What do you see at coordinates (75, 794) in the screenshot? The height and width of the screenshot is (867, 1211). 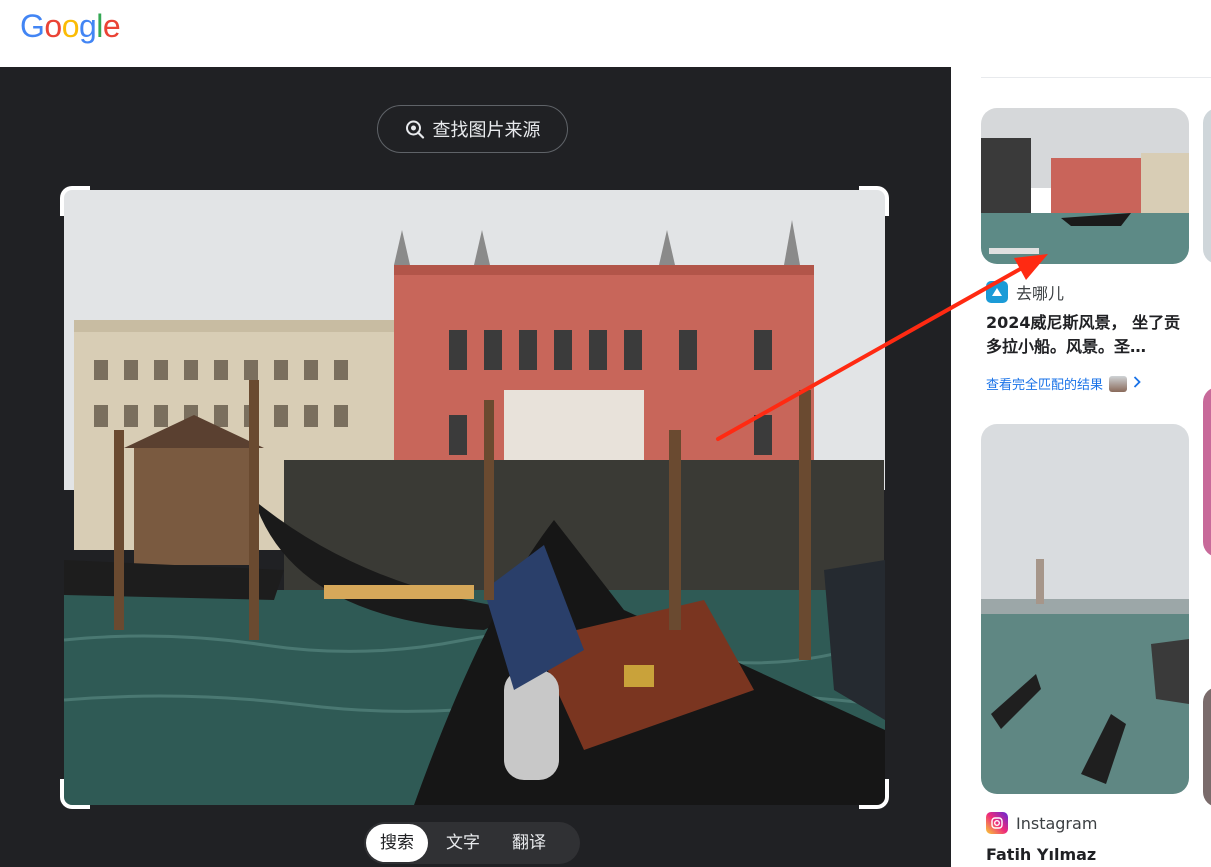 I see `crop-corner-bottom-left` at bounding box center [75, 794].